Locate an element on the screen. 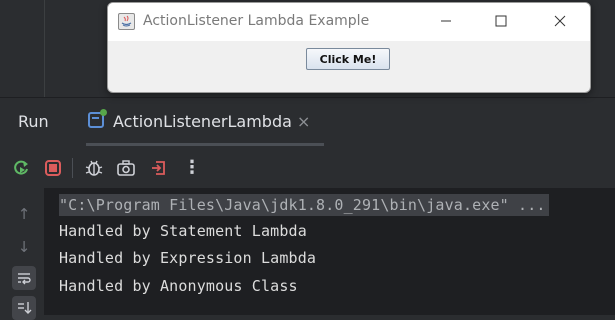  more-icon: ⋮ is located at coordinates (192, 168).